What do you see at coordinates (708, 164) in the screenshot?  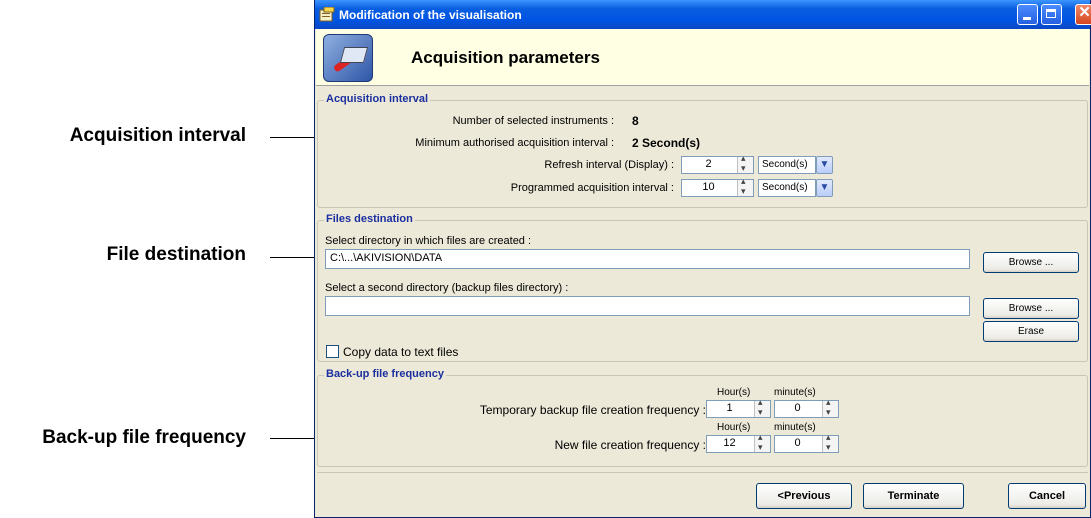 I see `stepper-value: 2` at bounding box center [708, 164].